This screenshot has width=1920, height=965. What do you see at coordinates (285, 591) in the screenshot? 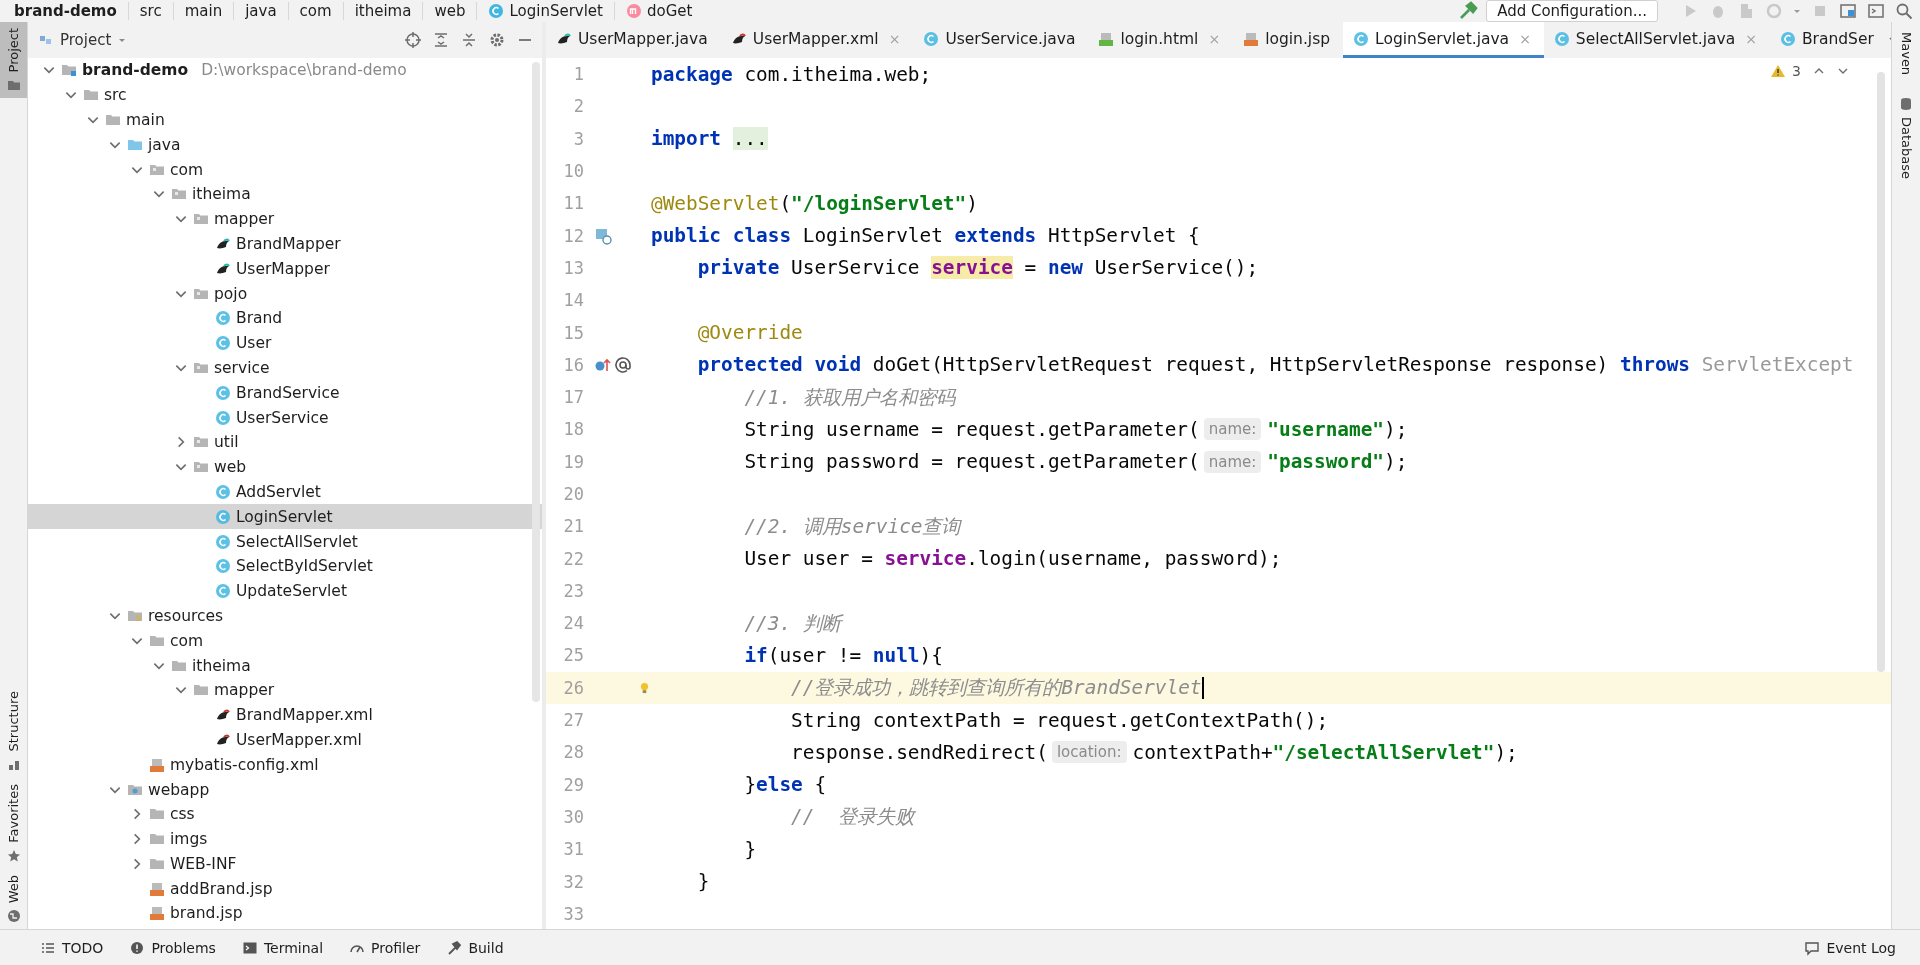
I see `tree-item: UpdateServlet` at bounding box center [285, 591].